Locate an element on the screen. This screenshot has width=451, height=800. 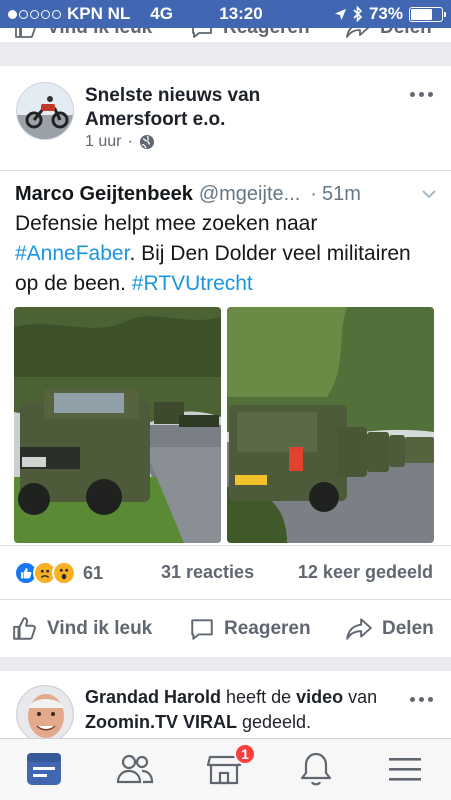
post-time: 1 uur is located at coordinates (103, 142).